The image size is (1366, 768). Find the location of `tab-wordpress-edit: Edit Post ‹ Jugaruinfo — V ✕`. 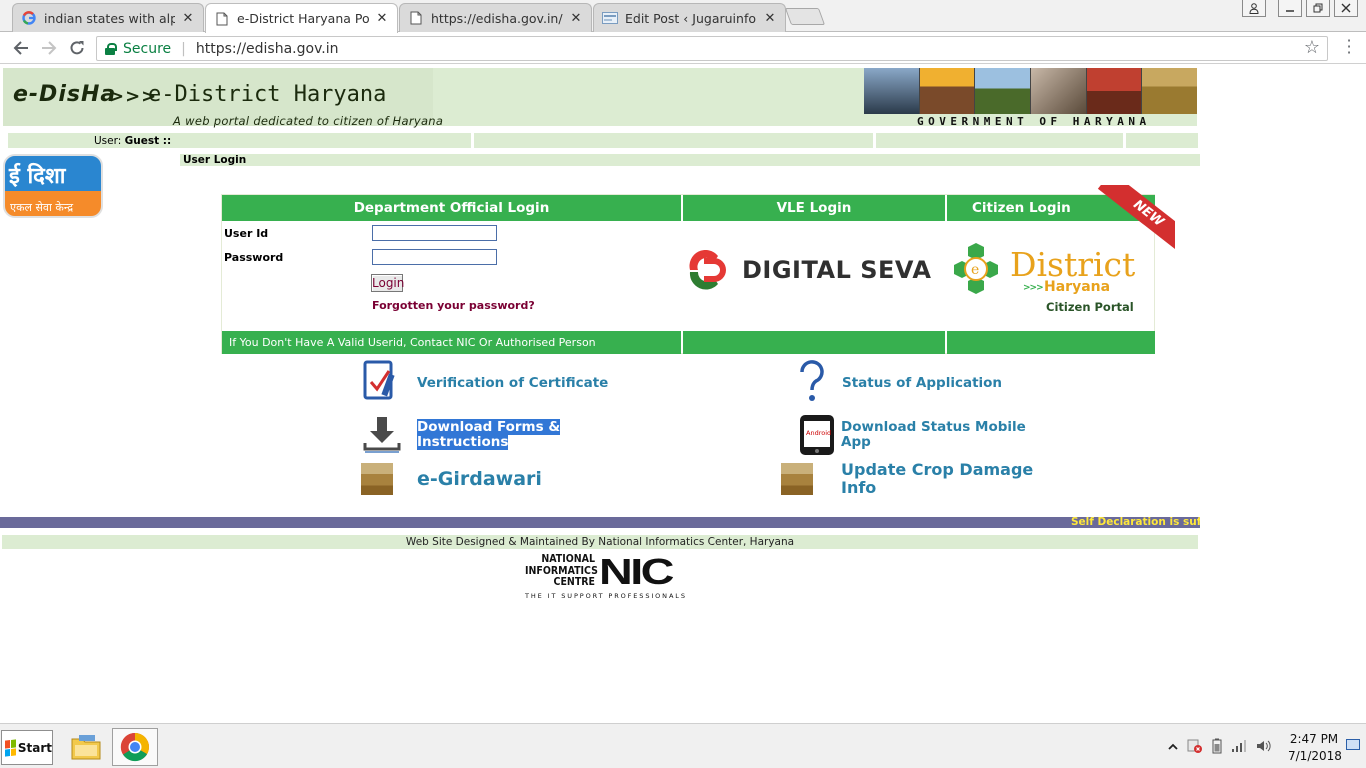

tab-wordpress-edit: Edit Post ‹ Jugaruinfo — V ✕ is located at coordinates (689, 17).